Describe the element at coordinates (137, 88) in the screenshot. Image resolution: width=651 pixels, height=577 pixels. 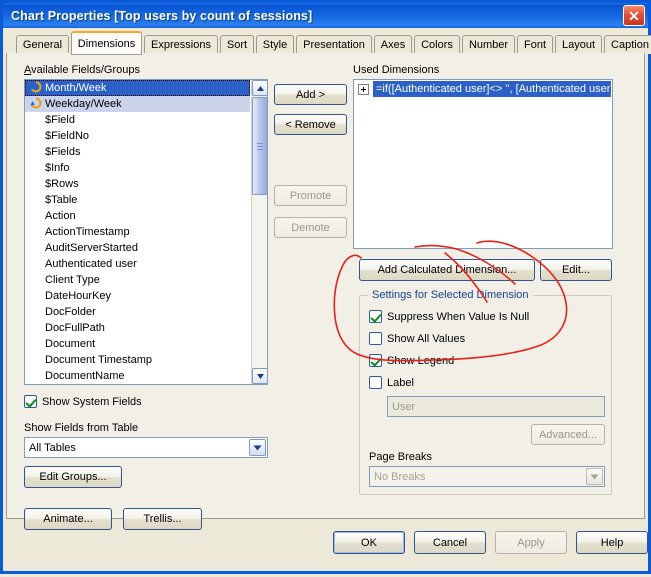
I see `list-item: Month/Week` at that location.